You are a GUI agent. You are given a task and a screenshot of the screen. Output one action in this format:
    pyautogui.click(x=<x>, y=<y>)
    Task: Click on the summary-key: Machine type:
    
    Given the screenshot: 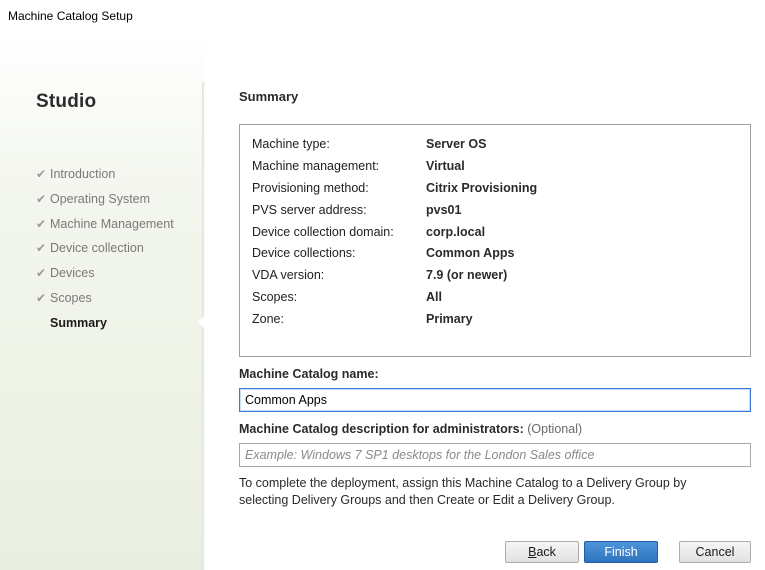 What is the action you would take?
    pyautogui.click(x=291, y=144)
    